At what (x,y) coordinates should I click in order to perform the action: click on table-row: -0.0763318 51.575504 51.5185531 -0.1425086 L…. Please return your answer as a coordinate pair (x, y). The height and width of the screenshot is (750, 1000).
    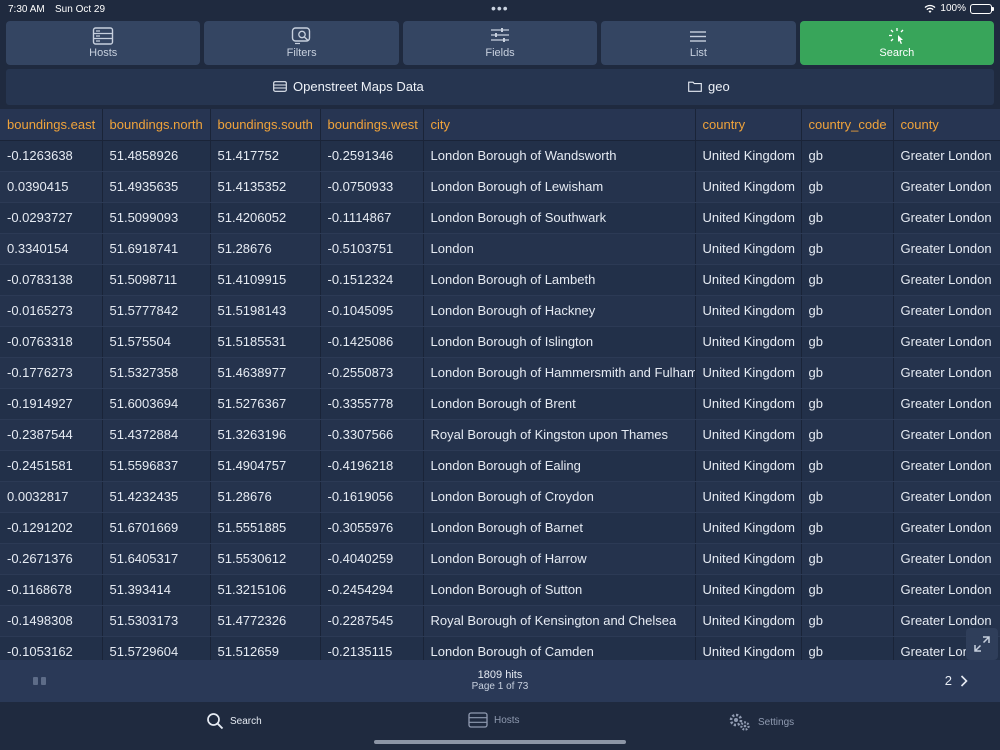
    Looking at the image, I should click on (500, 342).